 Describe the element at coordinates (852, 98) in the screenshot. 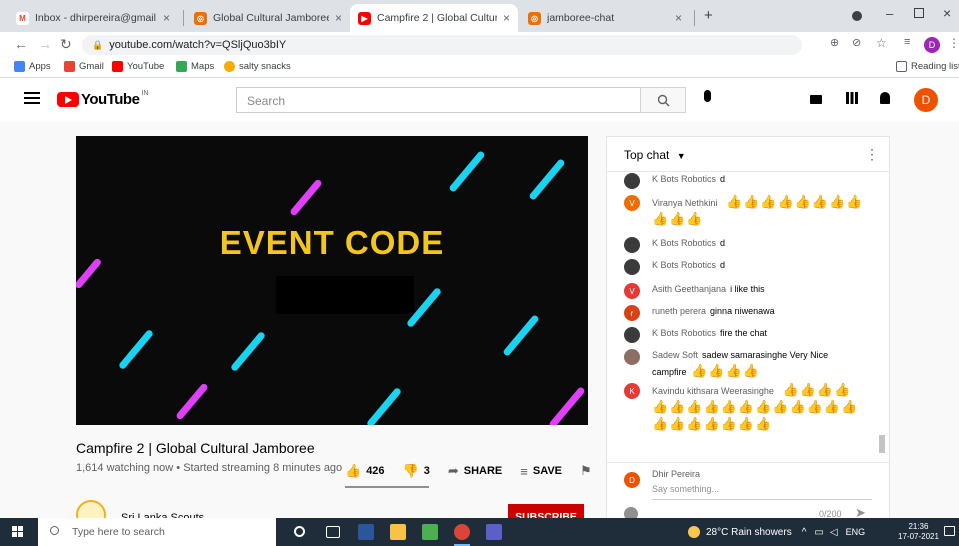

I see `apps-grid-icon` at that location.